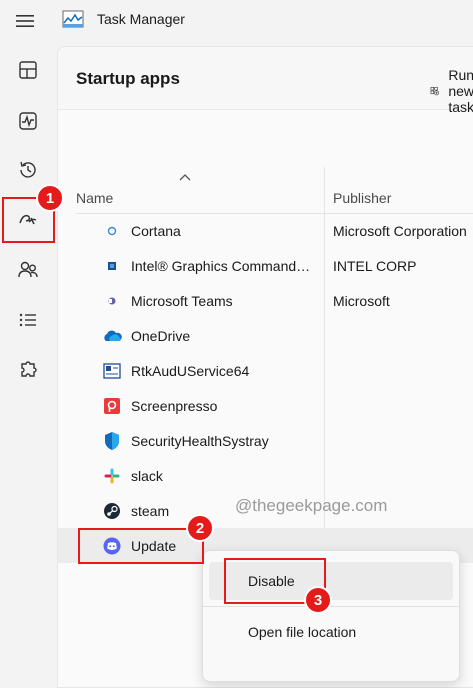 The width and height of the screenshot is (473, 688). What do you see at coordinates (460, 91) in the screenshot?
I see `run-new-task-label: Run new task` at bounding box center [460, 91].